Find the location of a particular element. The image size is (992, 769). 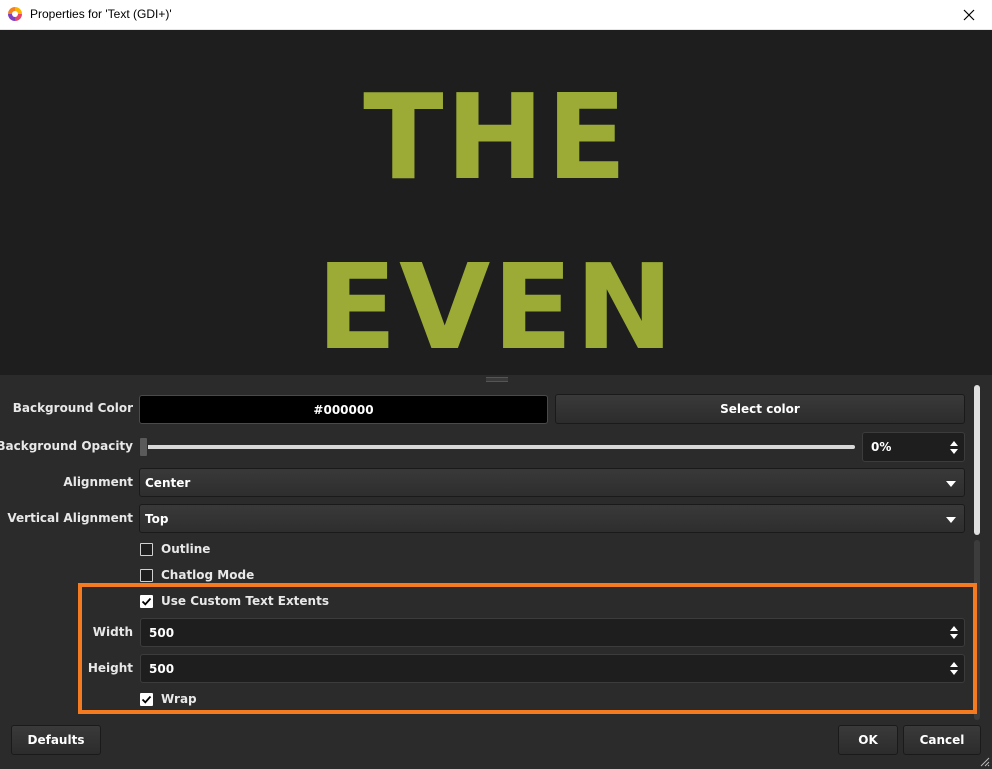

preview-text-line-2: EVEN is located at coordinates (496, 307).